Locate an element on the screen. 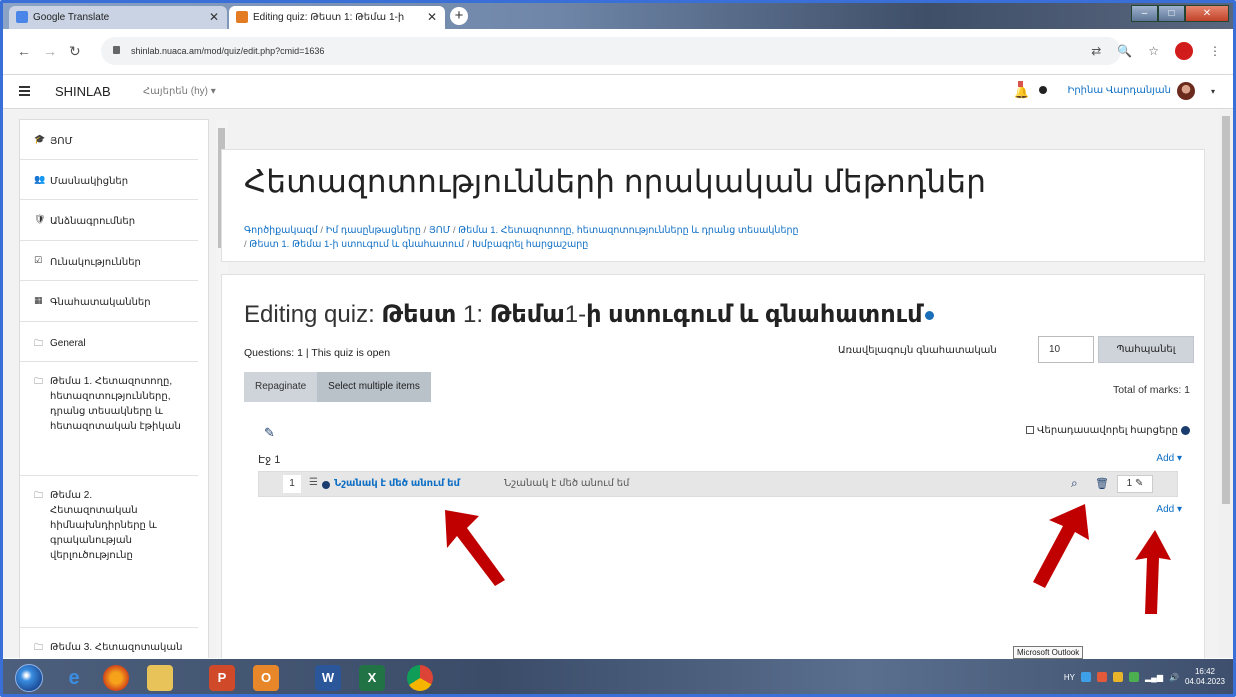 Image resolution: width=1236 pixels, height=697 pixels. hamburger-menu-icon is located at coordinates (24, 91).